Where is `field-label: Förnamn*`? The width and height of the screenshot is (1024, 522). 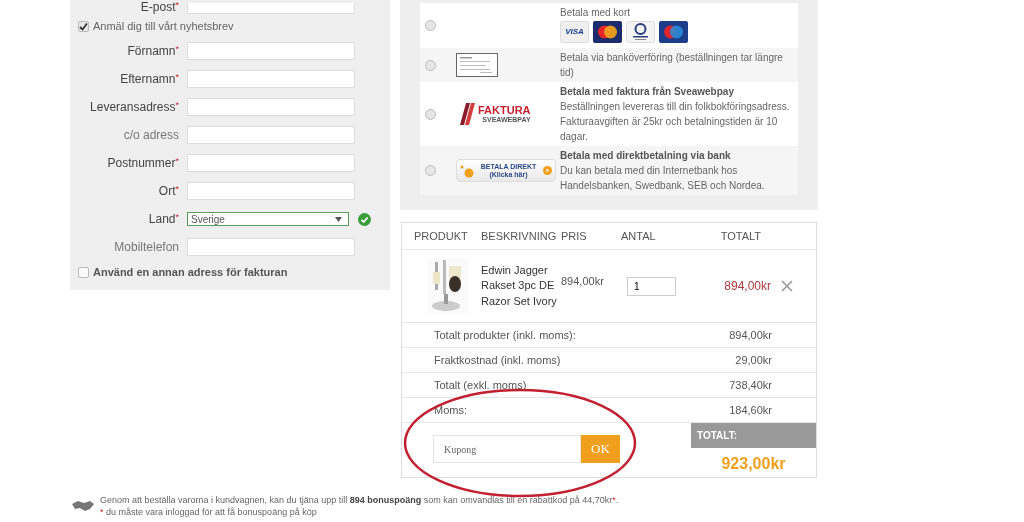
field-label: Förnamn* is located at coordinates (153, 51).